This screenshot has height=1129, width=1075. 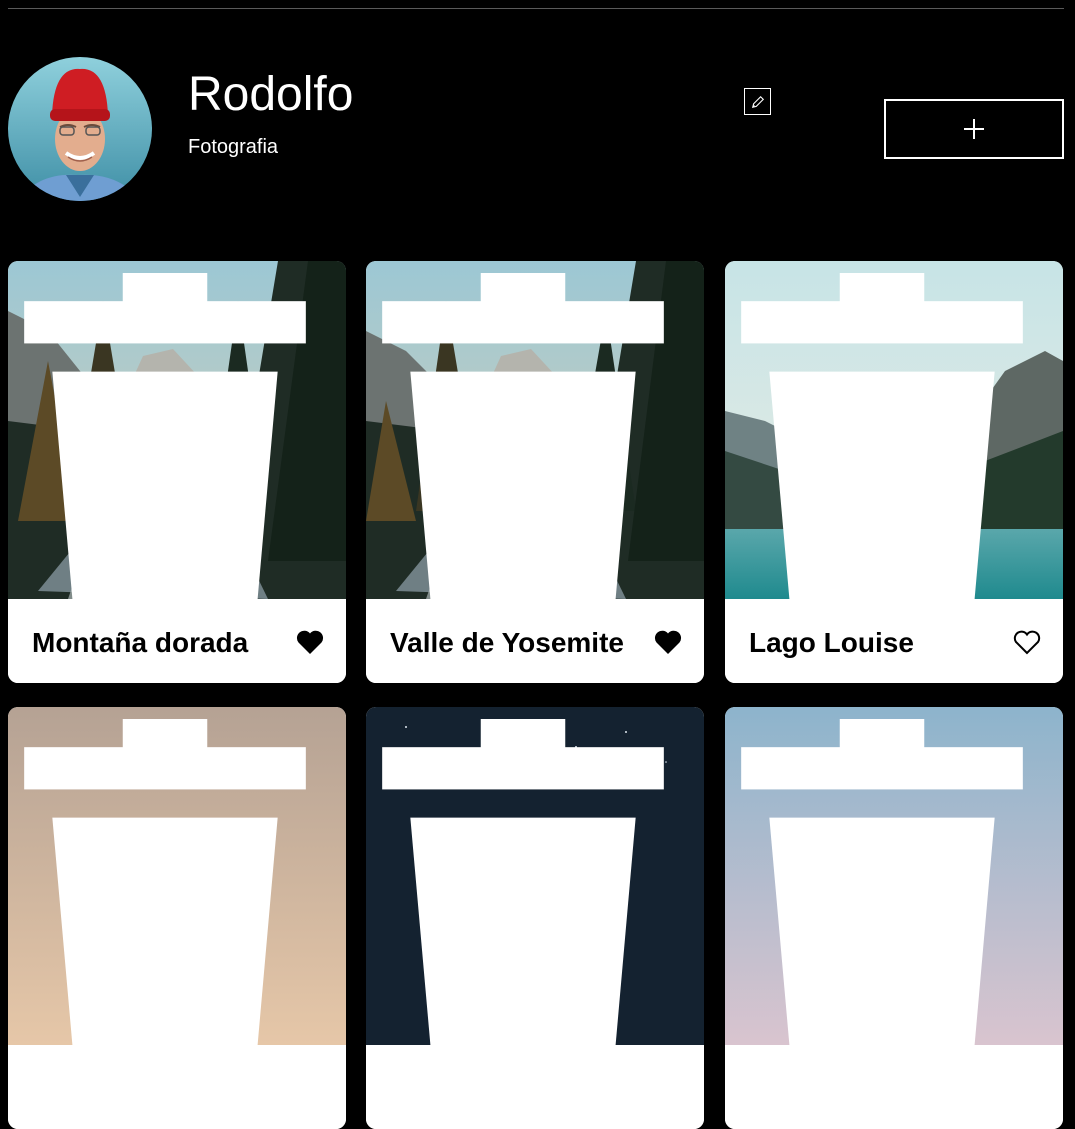 I want to click on card-footer: Valle de Yosemite, so click(x=535, y=641).